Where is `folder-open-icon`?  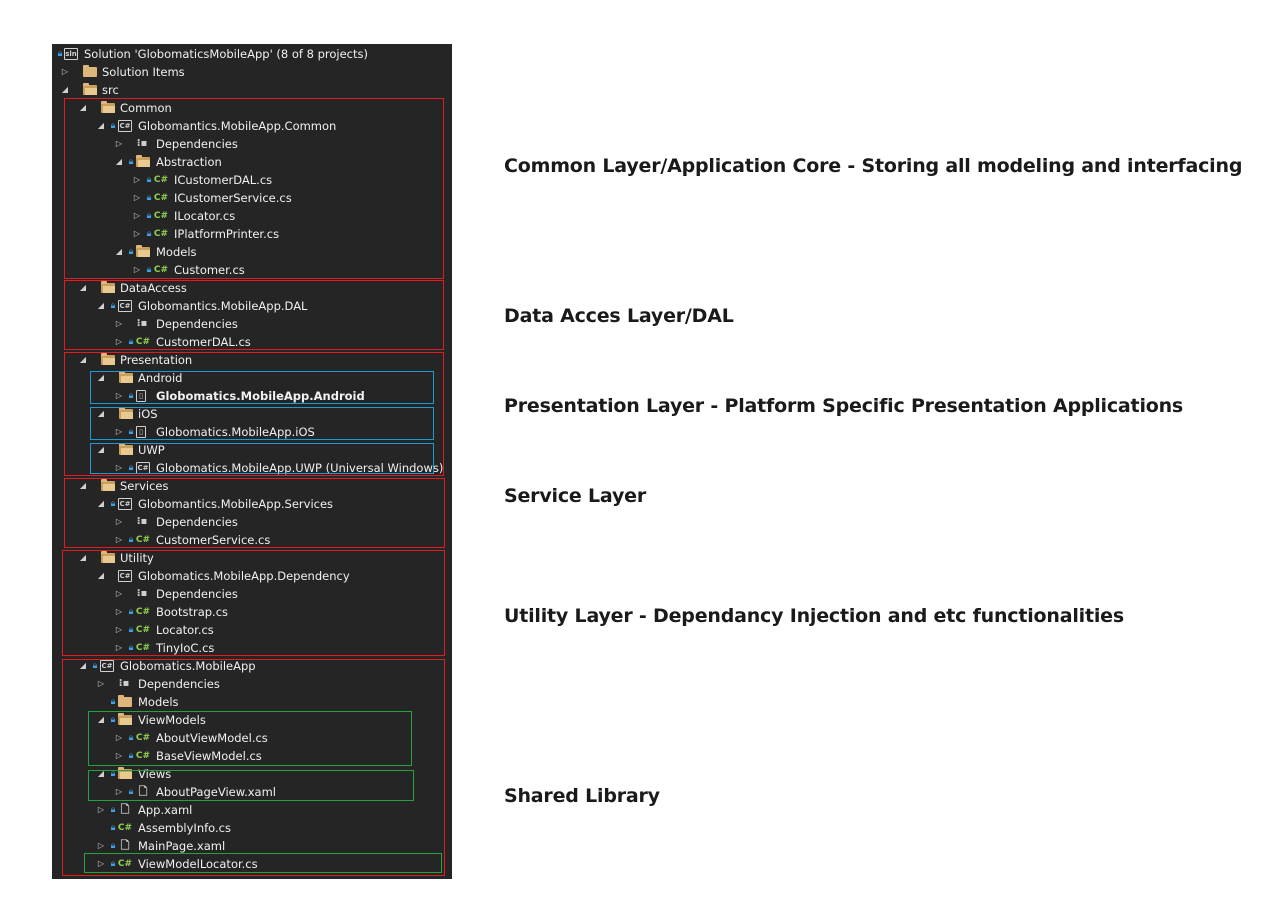 folder-open-icon is located at coordinates (90, 89).